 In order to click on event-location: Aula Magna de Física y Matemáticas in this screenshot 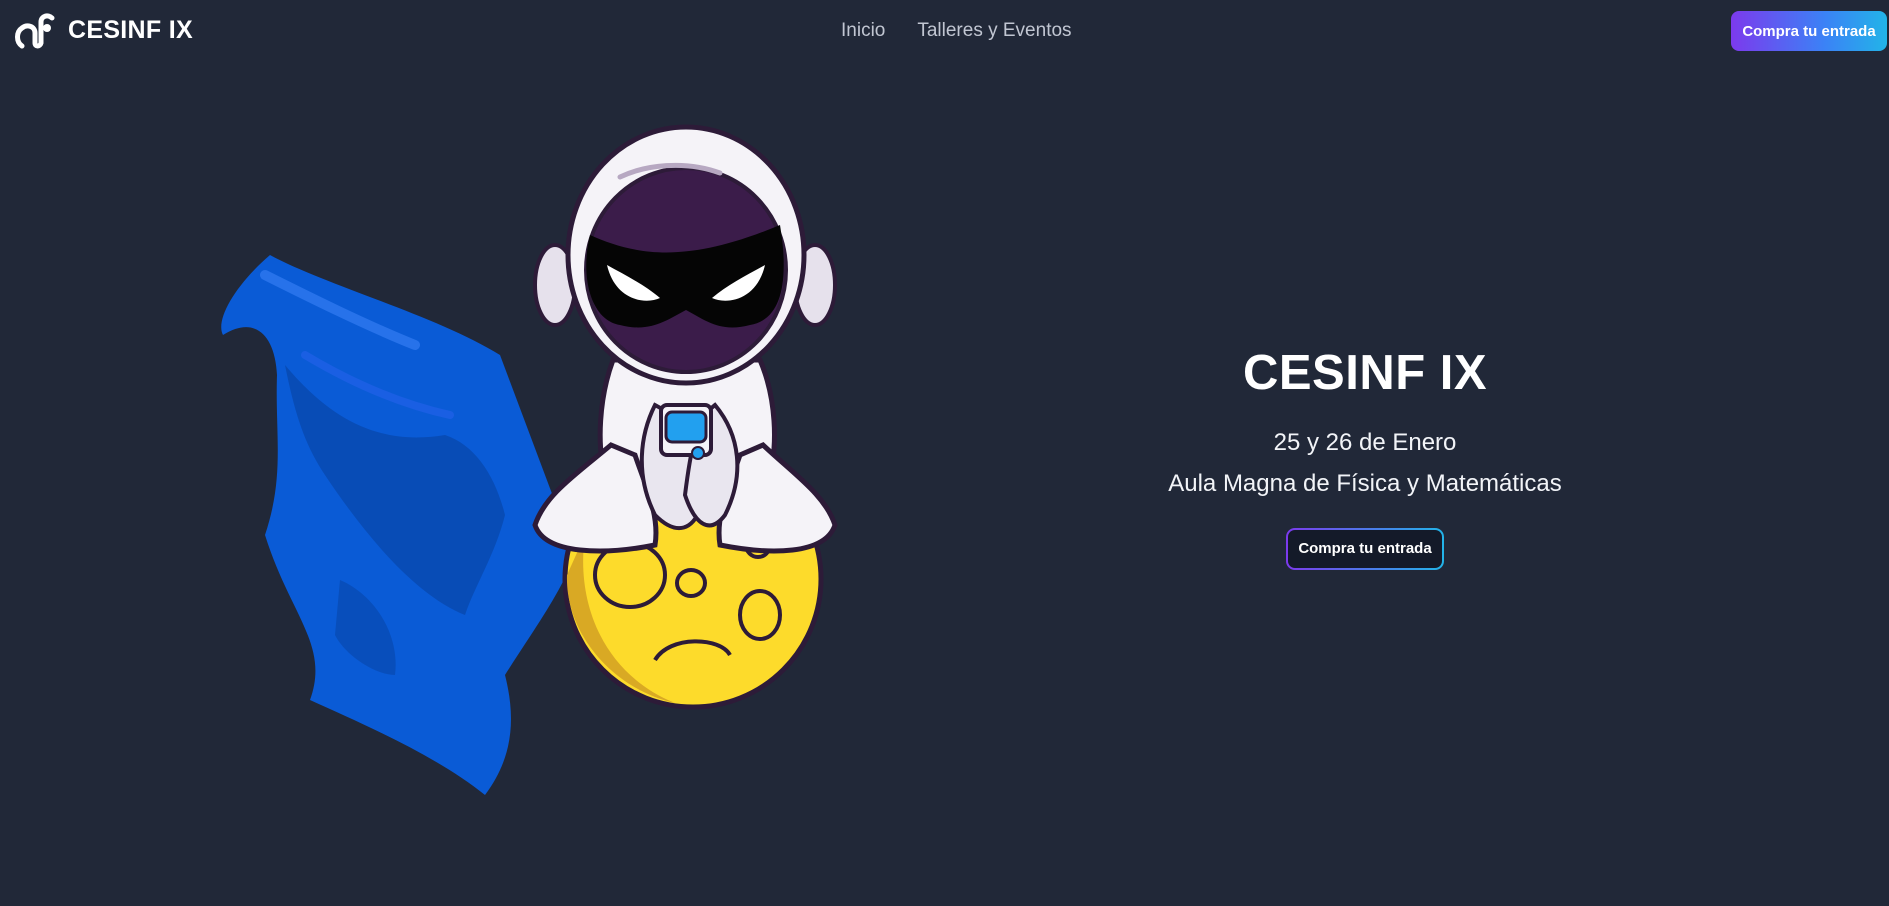, I will do `click(1365, 483)`.